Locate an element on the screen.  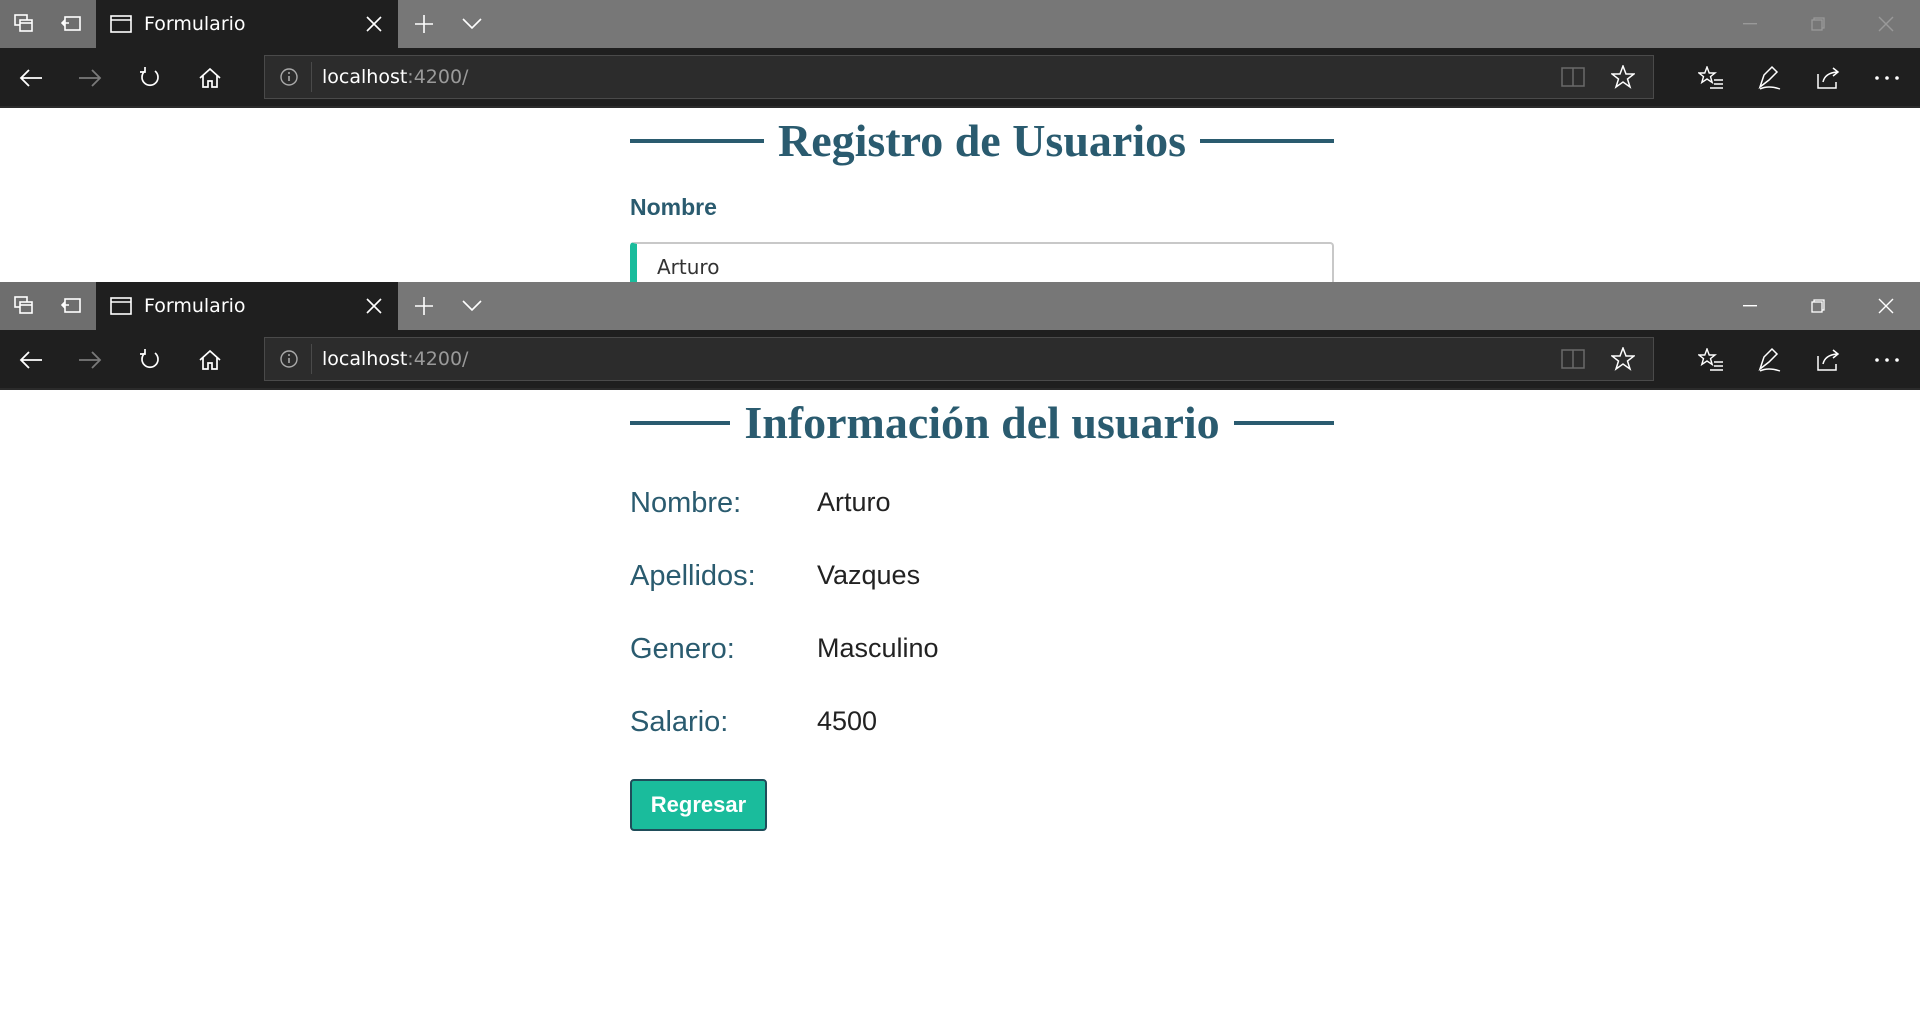
title-text: Registro de Usuarios is located at coordinates (982, 140).